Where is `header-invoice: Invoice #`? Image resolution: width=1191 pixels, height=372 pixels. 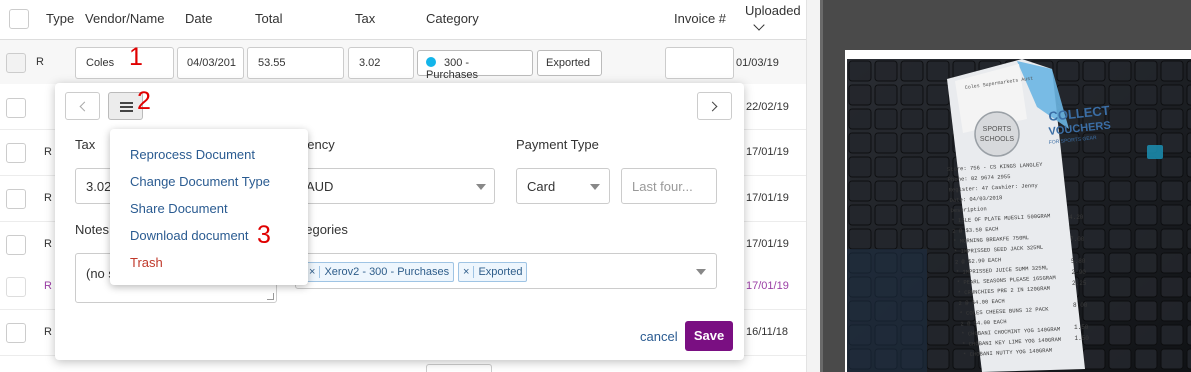 header-invoice: Invoice # is located at coordinates (700, 18).